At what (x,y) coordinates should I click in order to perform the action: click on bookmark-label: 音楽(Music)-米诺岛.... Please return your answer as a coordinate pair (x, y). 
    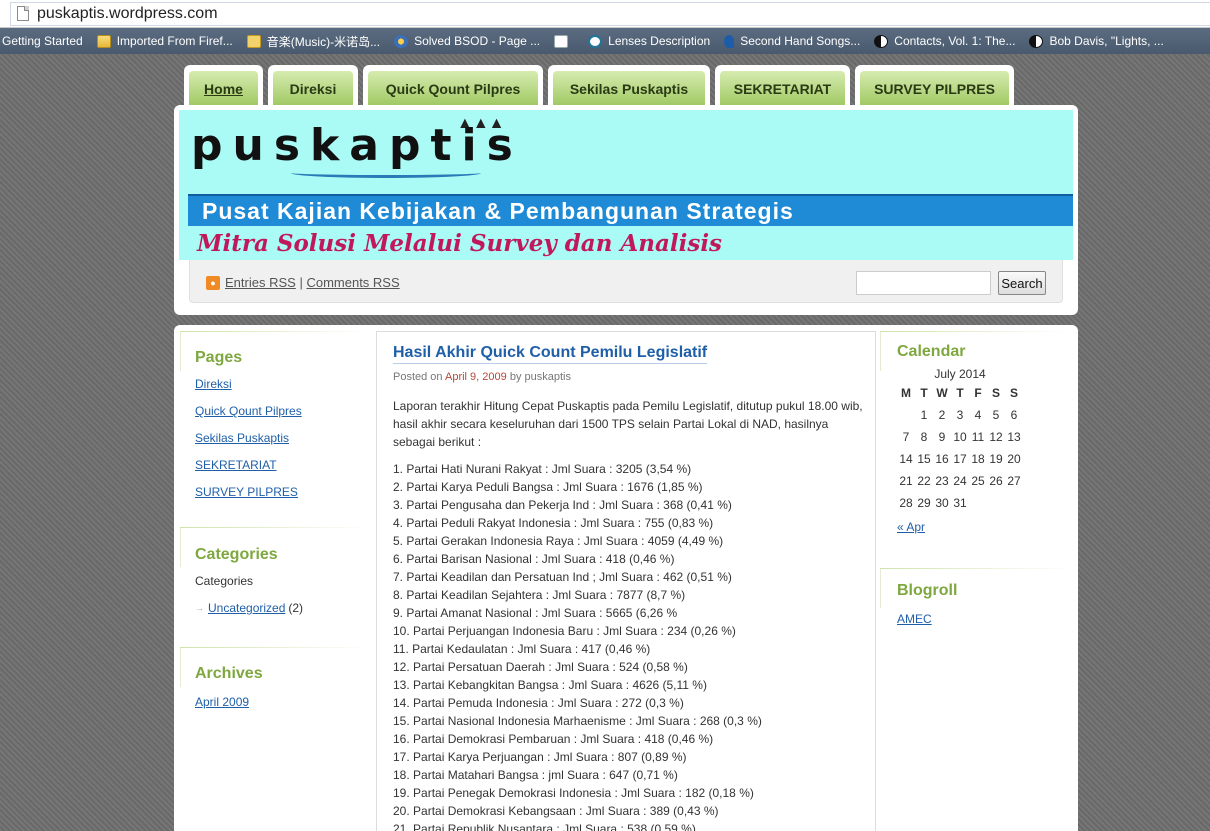
    Looking at the image, I should click on (323, 41).